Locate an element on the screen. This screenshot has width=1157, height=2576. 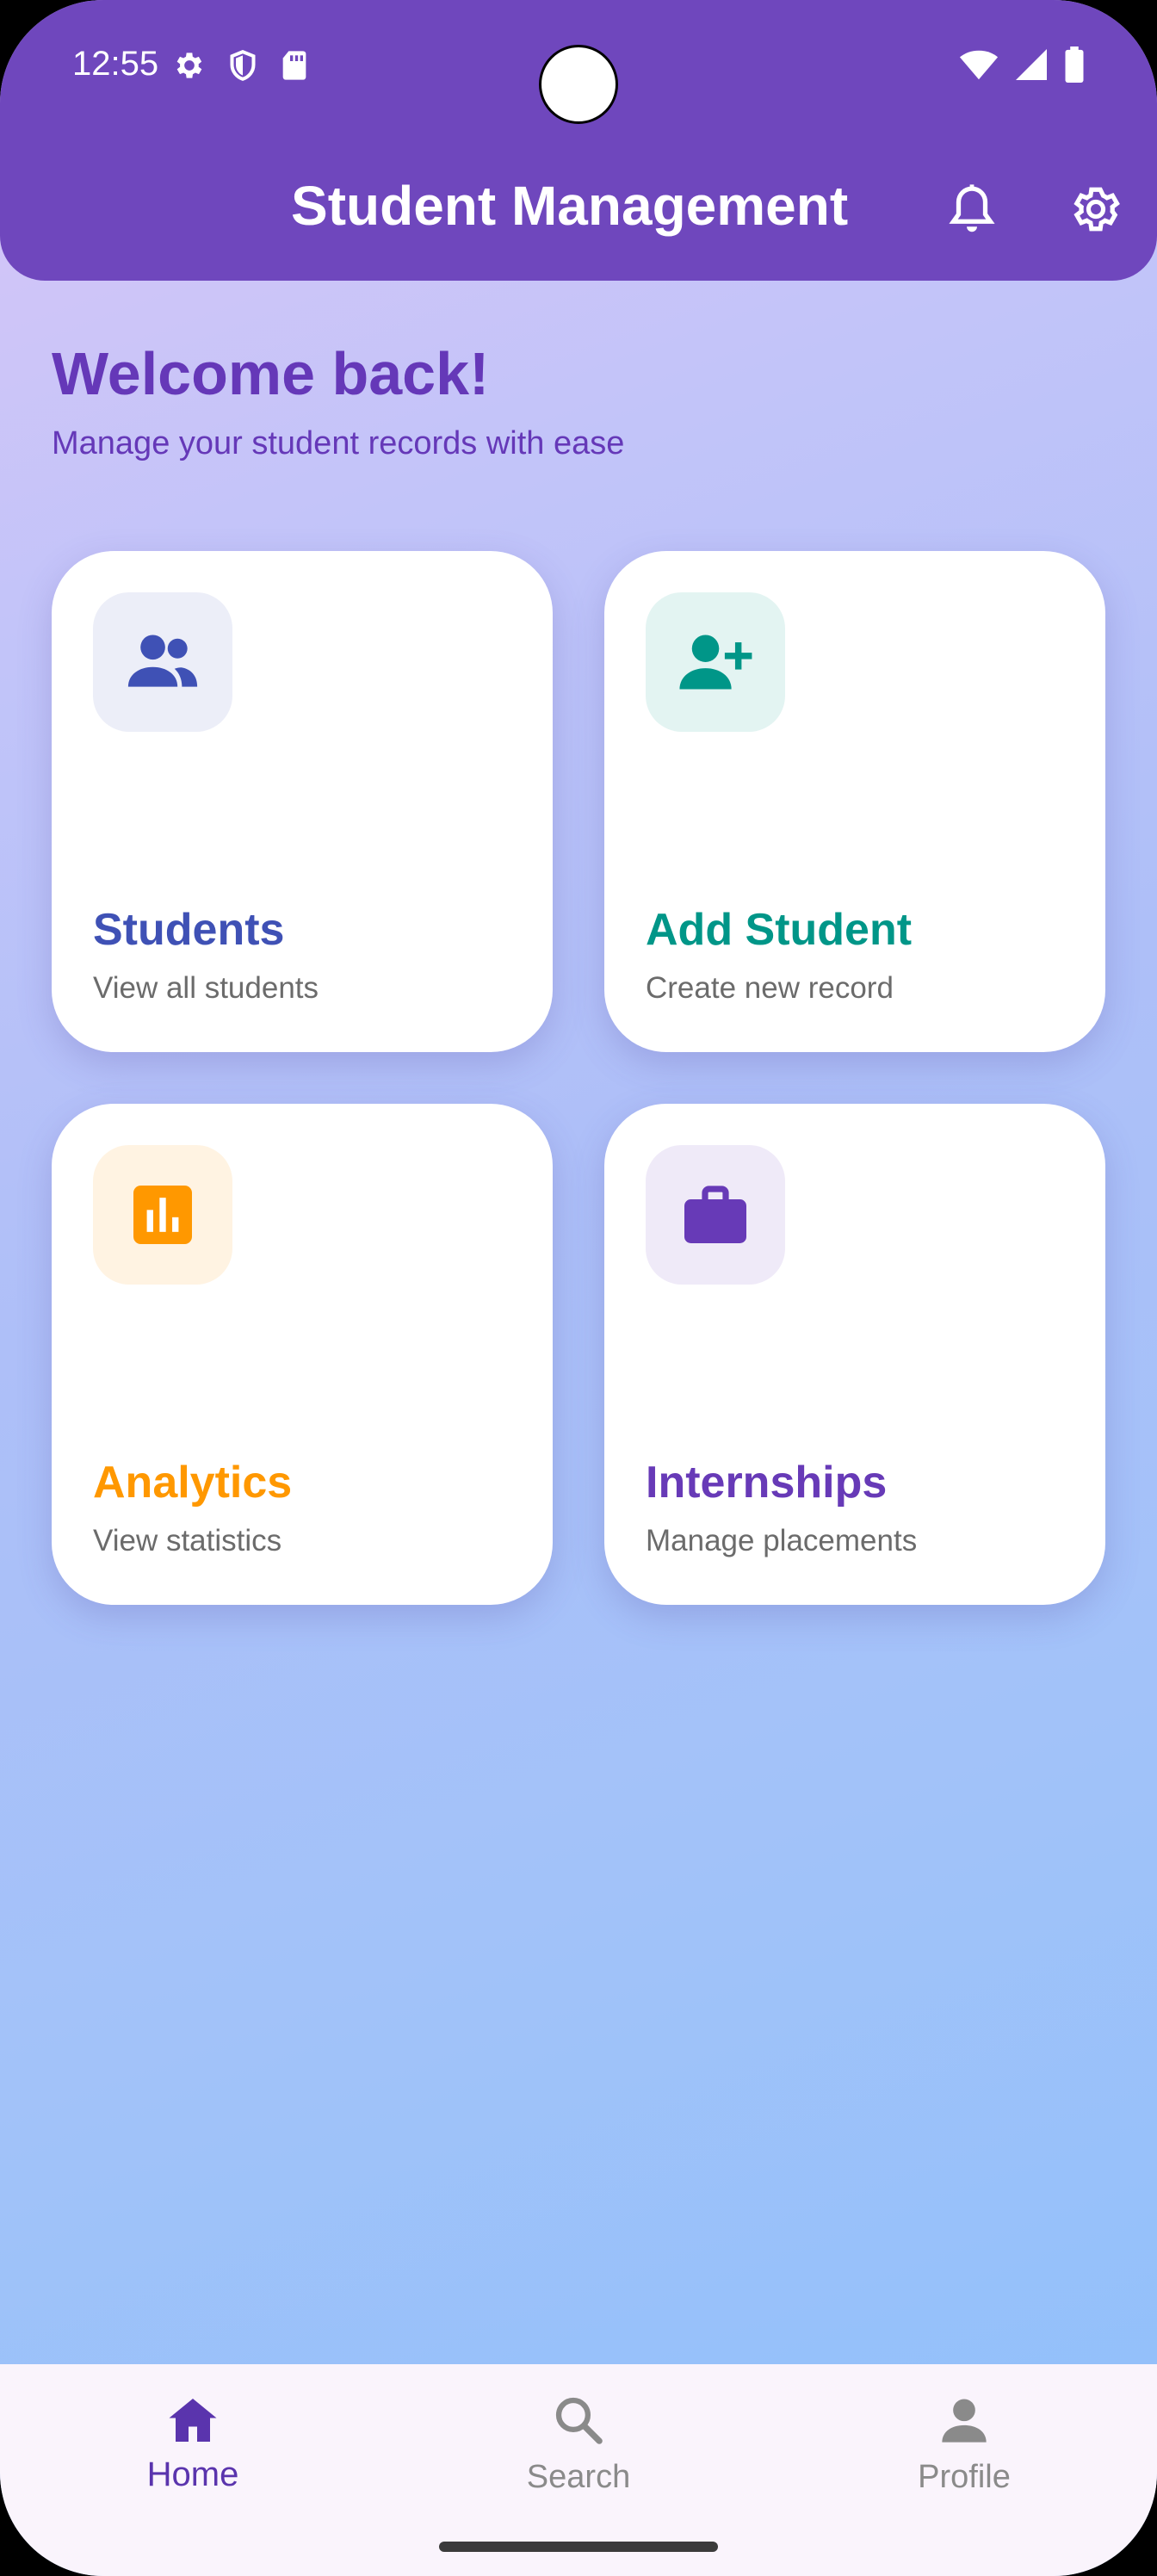
app-bar: 12:55 Student Management is located at coordinates (579, 140).